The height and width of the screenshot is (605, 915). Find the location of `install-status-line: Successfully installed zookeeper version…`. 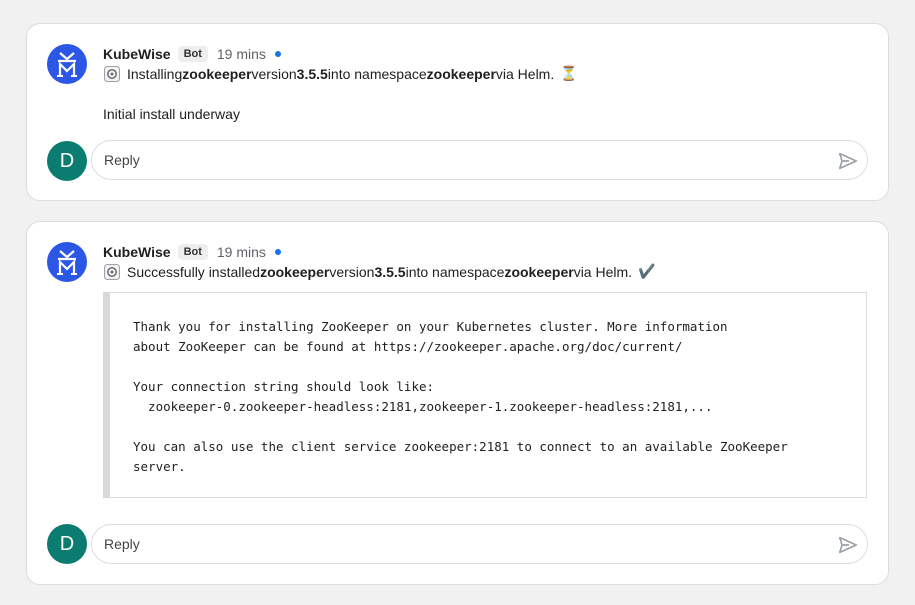

install-status-line: Successfully installed zookeeper version… is located at coordinates (379, 271).